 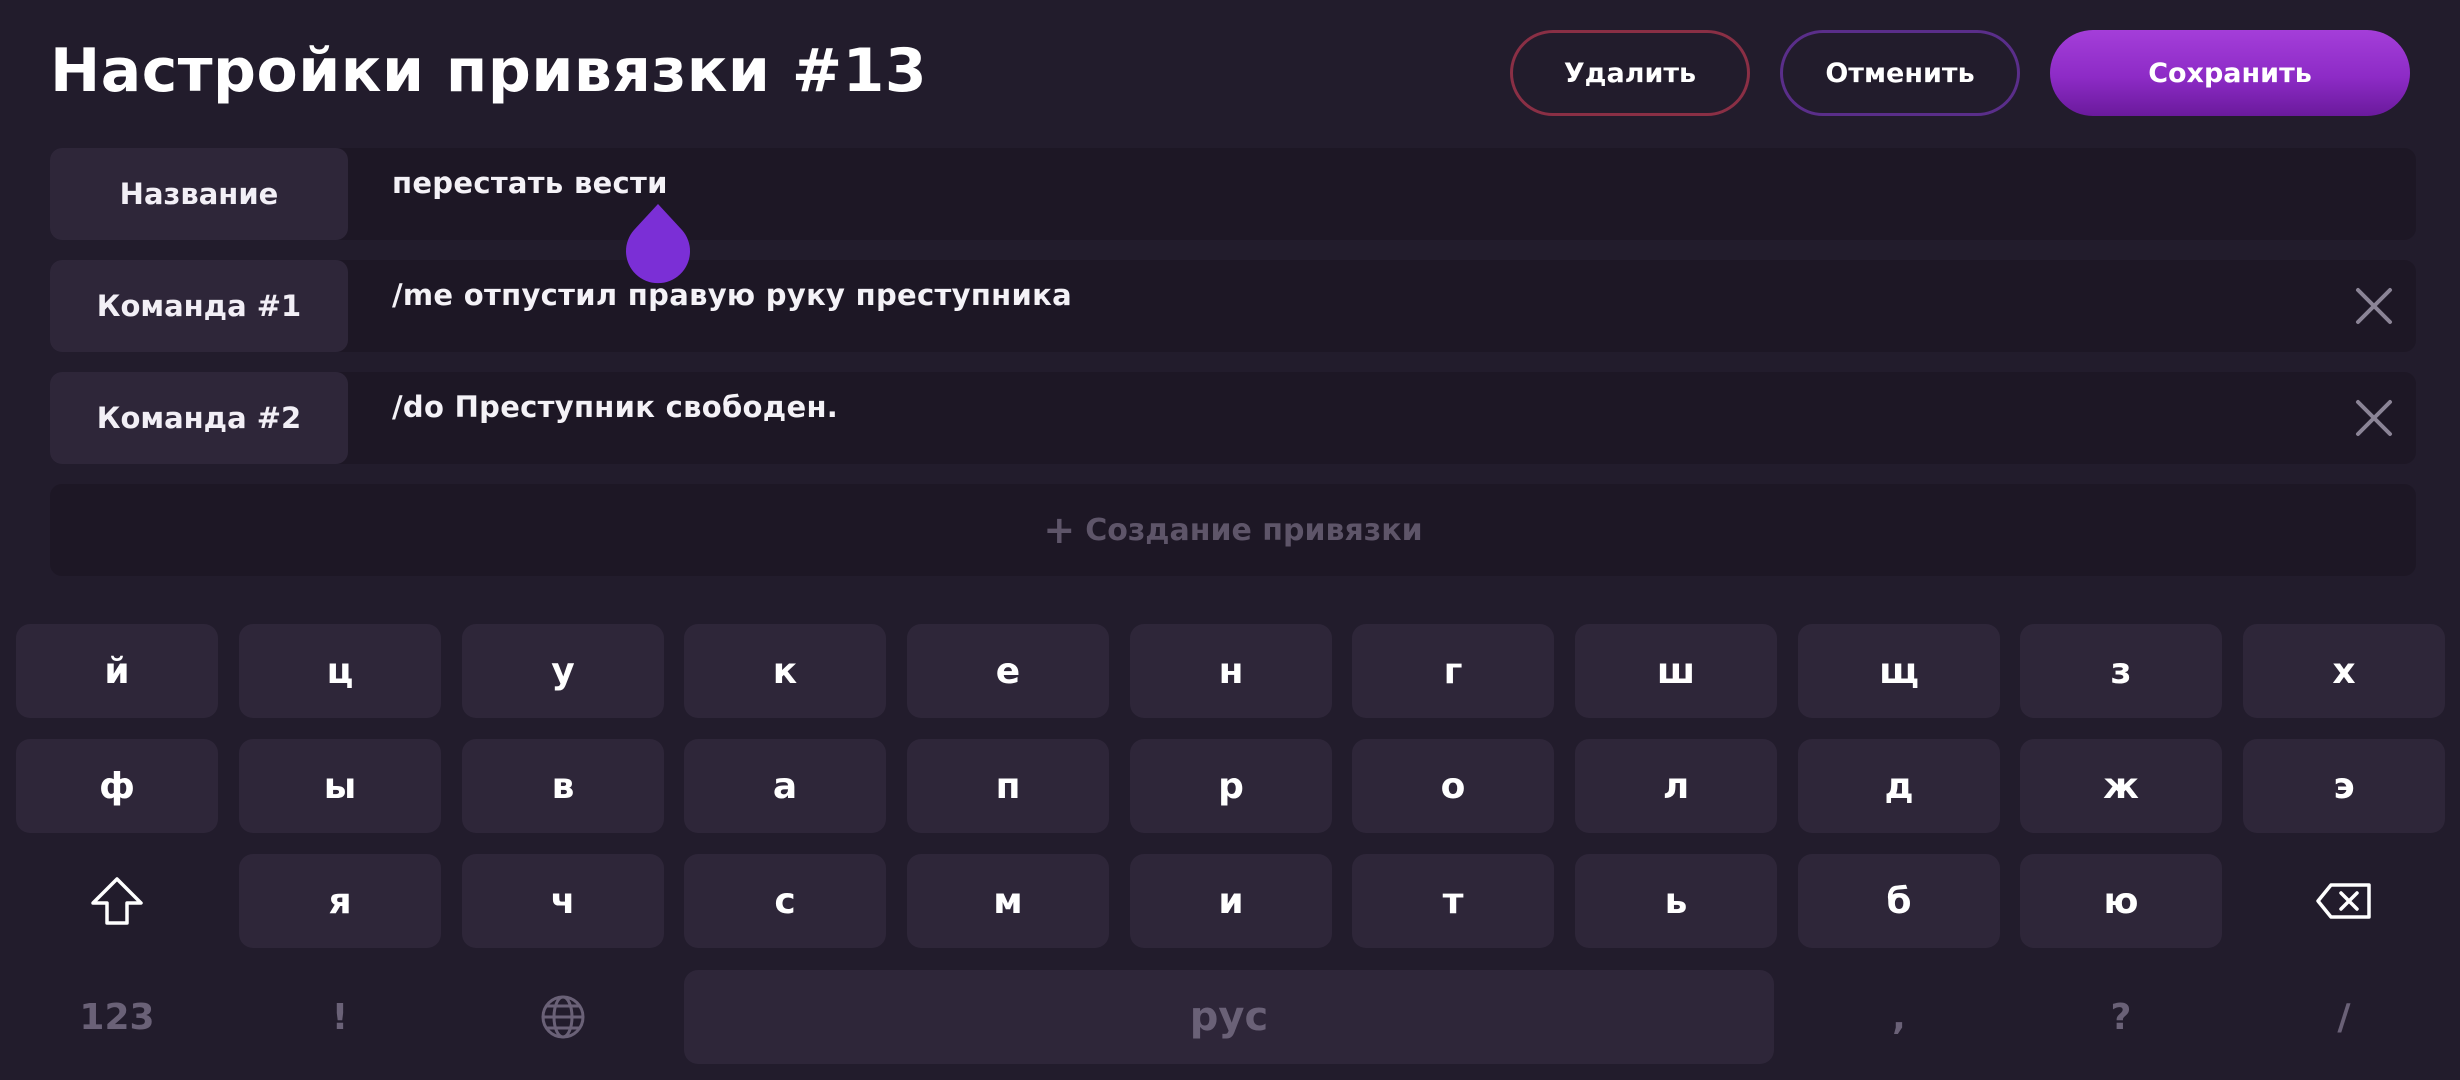 I want to click on key-р: р, so click(x=1231, y=786).